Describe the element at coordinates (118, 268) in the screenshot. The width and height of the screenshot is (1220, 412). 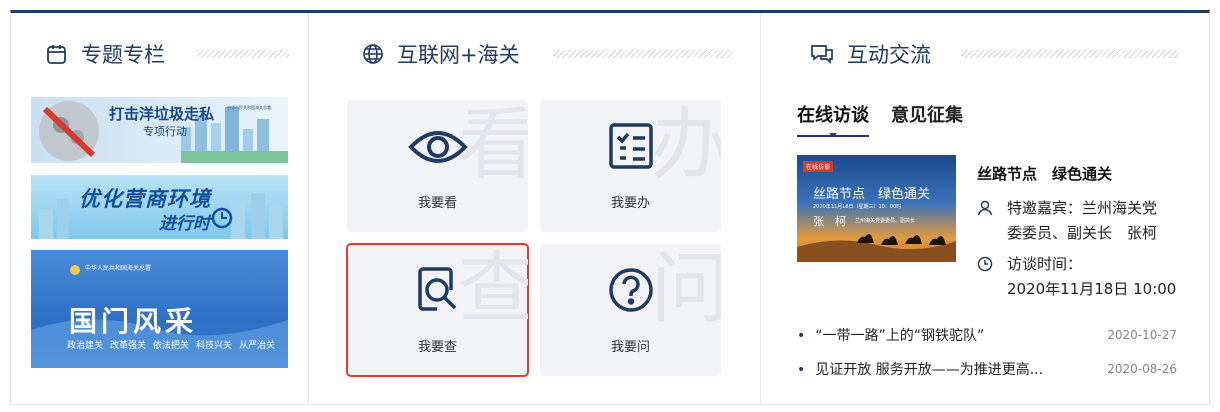
I see `banner-customs-style-org: 中华人民共和国海关总署` at that location.